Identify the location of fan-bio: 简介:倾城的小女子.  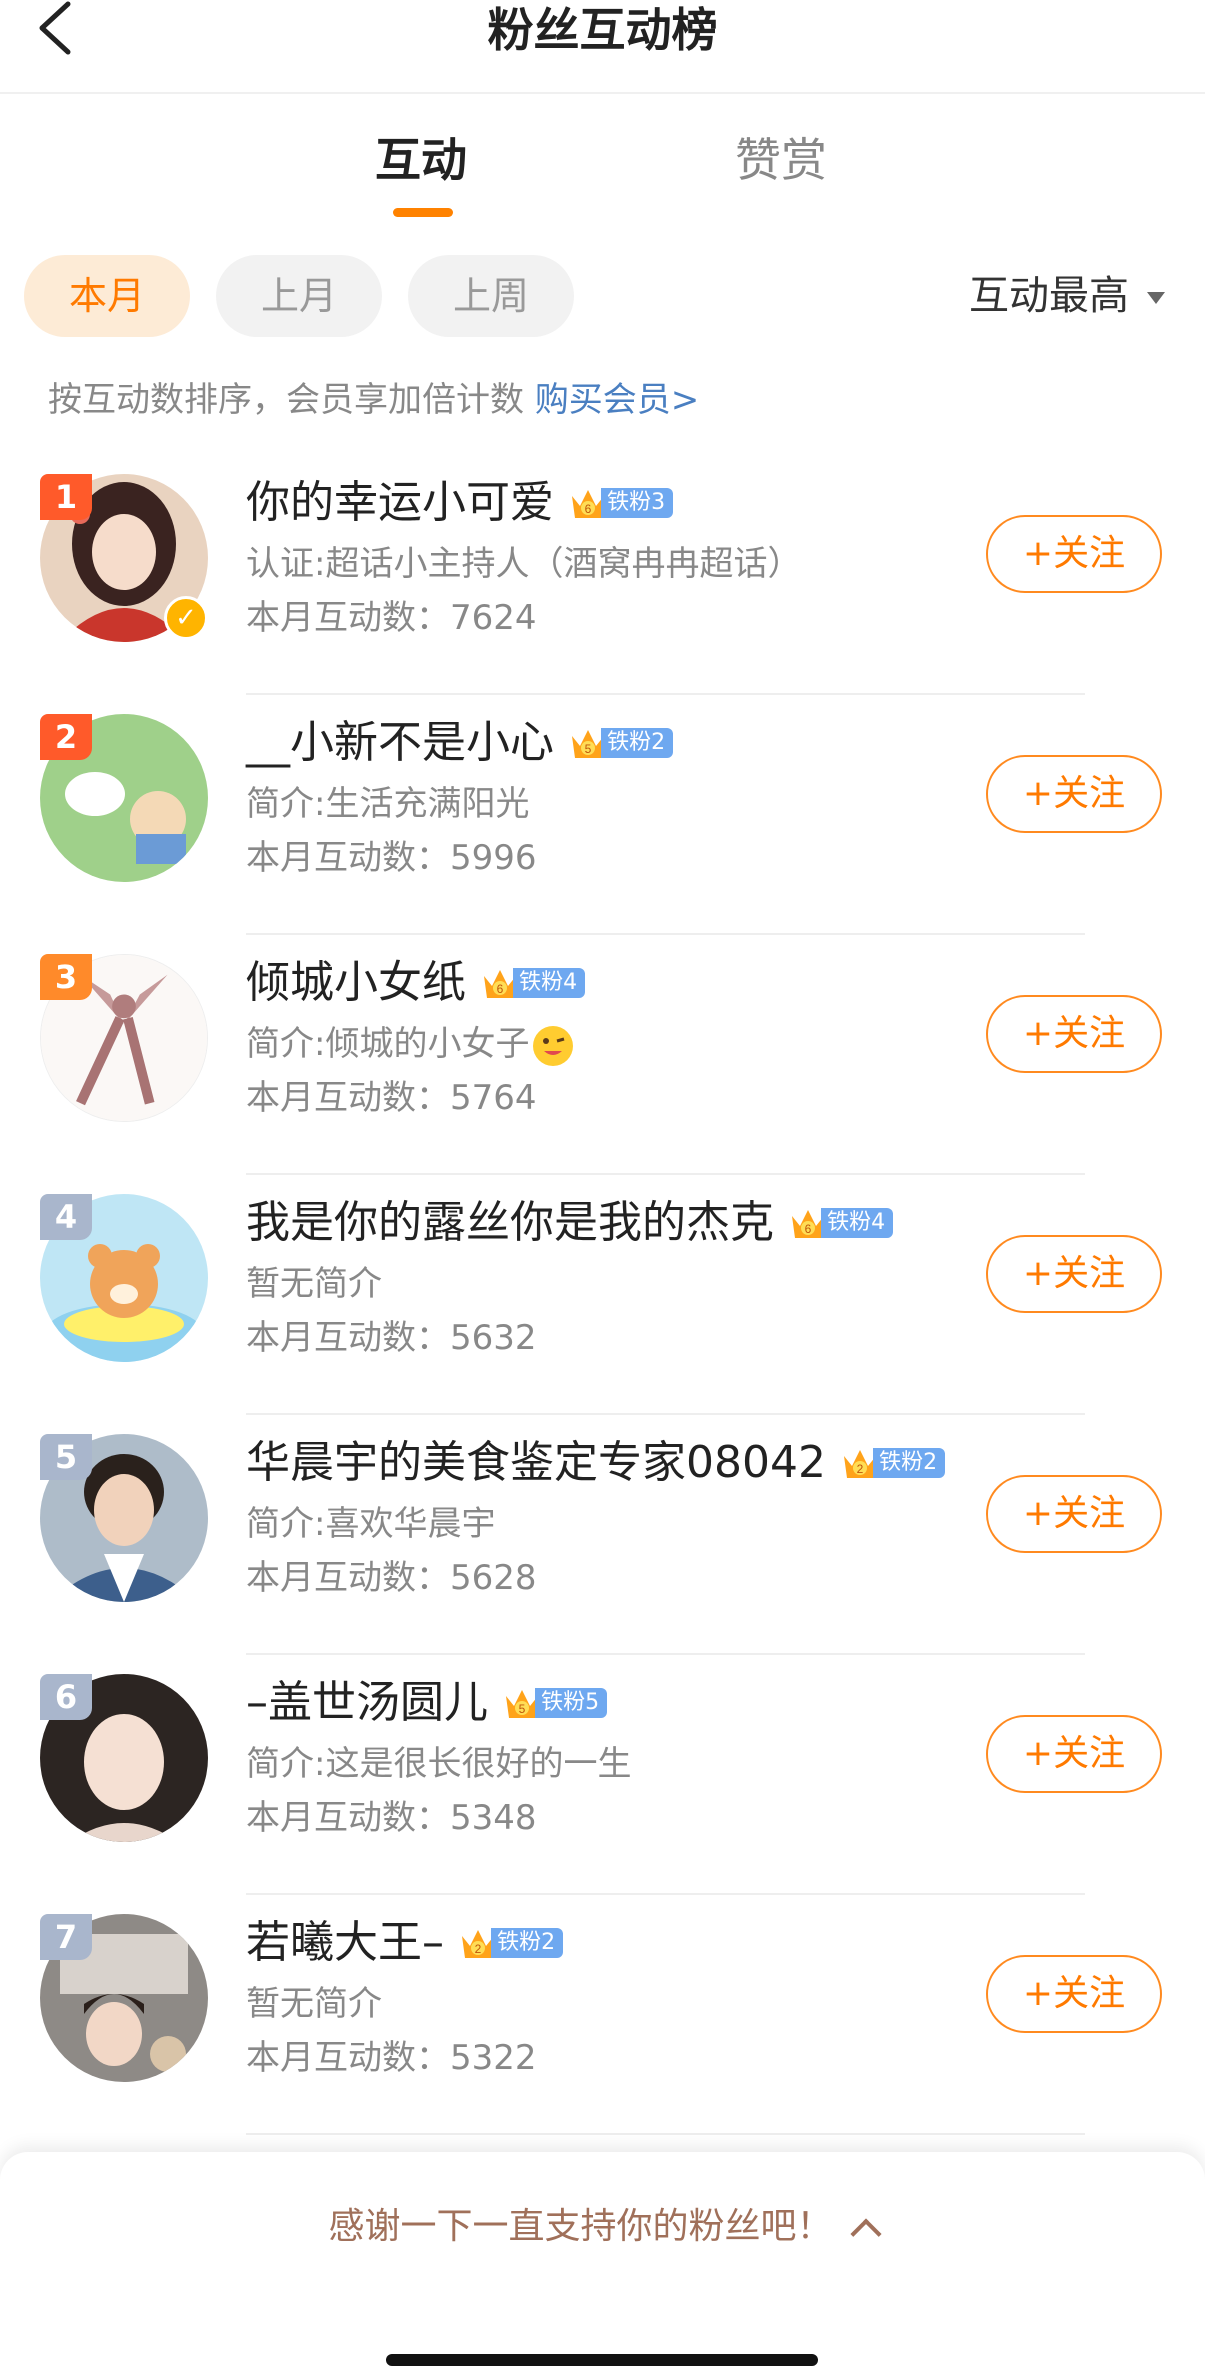
(388, 1044).